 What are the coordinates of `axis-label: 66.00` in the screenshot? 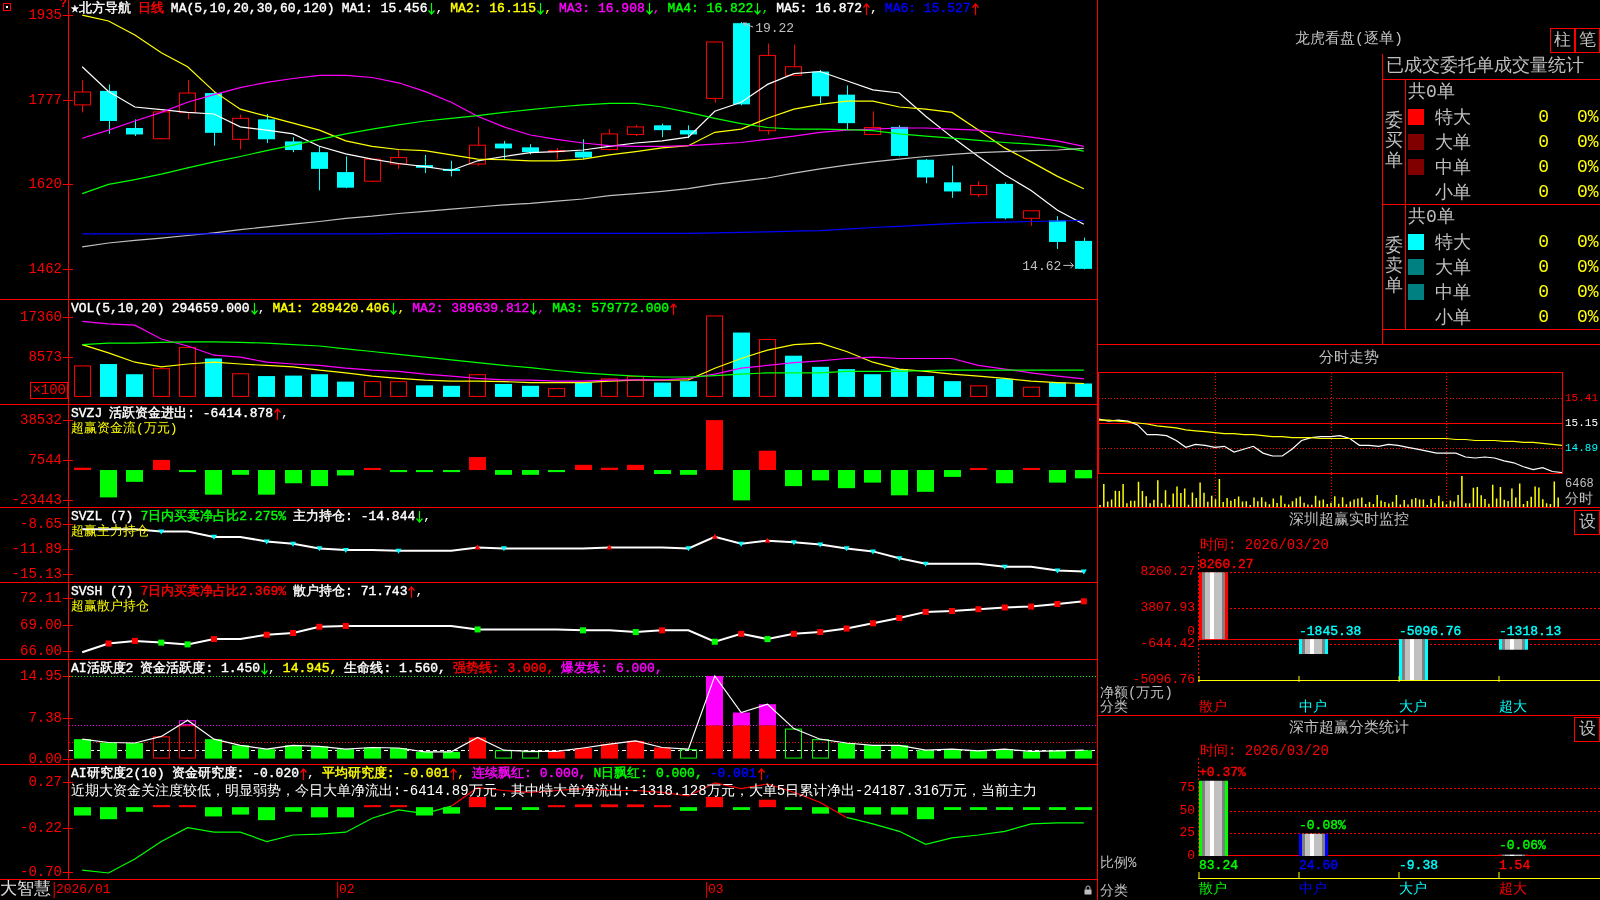 It's located at (41, 651).